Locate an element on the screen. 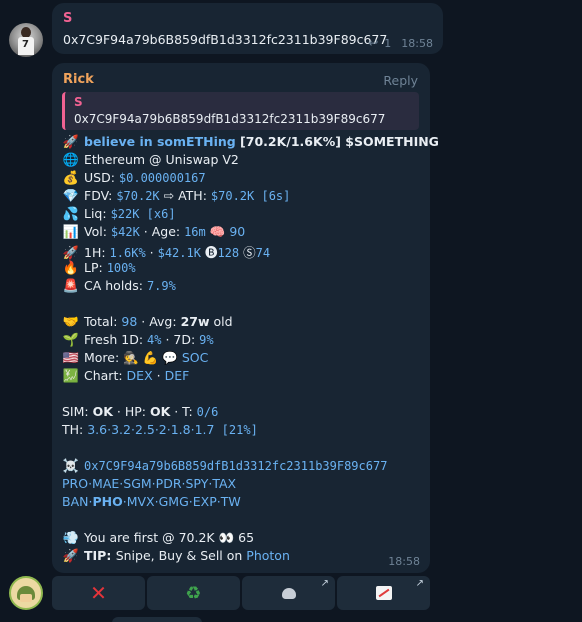 Image resolution: width=582 pixels, height=622 pixels. lp-label: LP: is located at coordinates (95, 267).